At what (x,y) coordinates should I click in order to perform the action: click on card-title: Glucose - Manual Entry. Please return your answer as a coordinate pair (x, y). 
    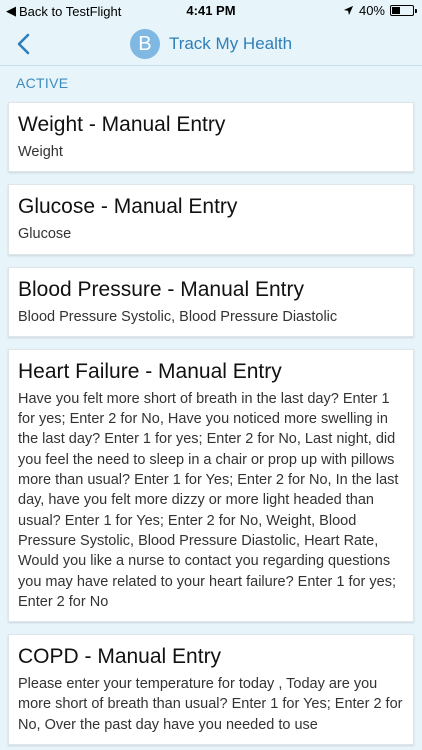
    Looking at the image, I should click on (128, 207).